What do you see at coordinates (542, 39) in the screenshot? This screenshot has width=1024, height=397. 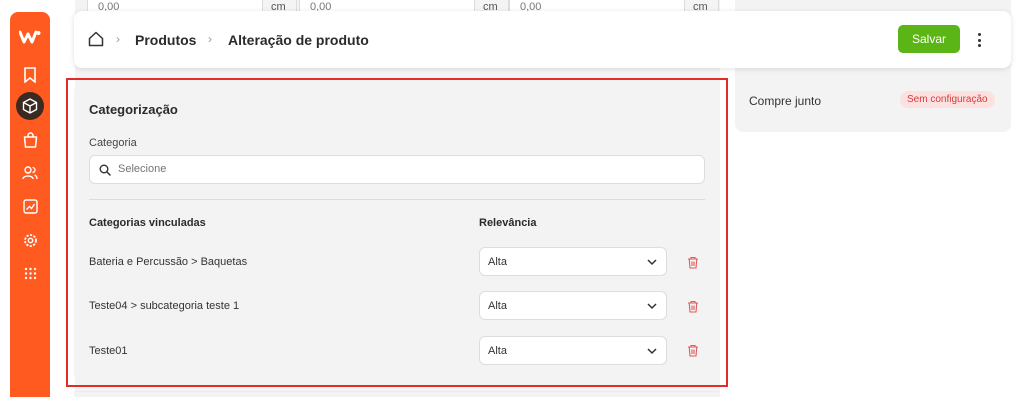 I see `page-header: › Produtos › Alteração de produto Salvar` at bounding box center [542, 39].